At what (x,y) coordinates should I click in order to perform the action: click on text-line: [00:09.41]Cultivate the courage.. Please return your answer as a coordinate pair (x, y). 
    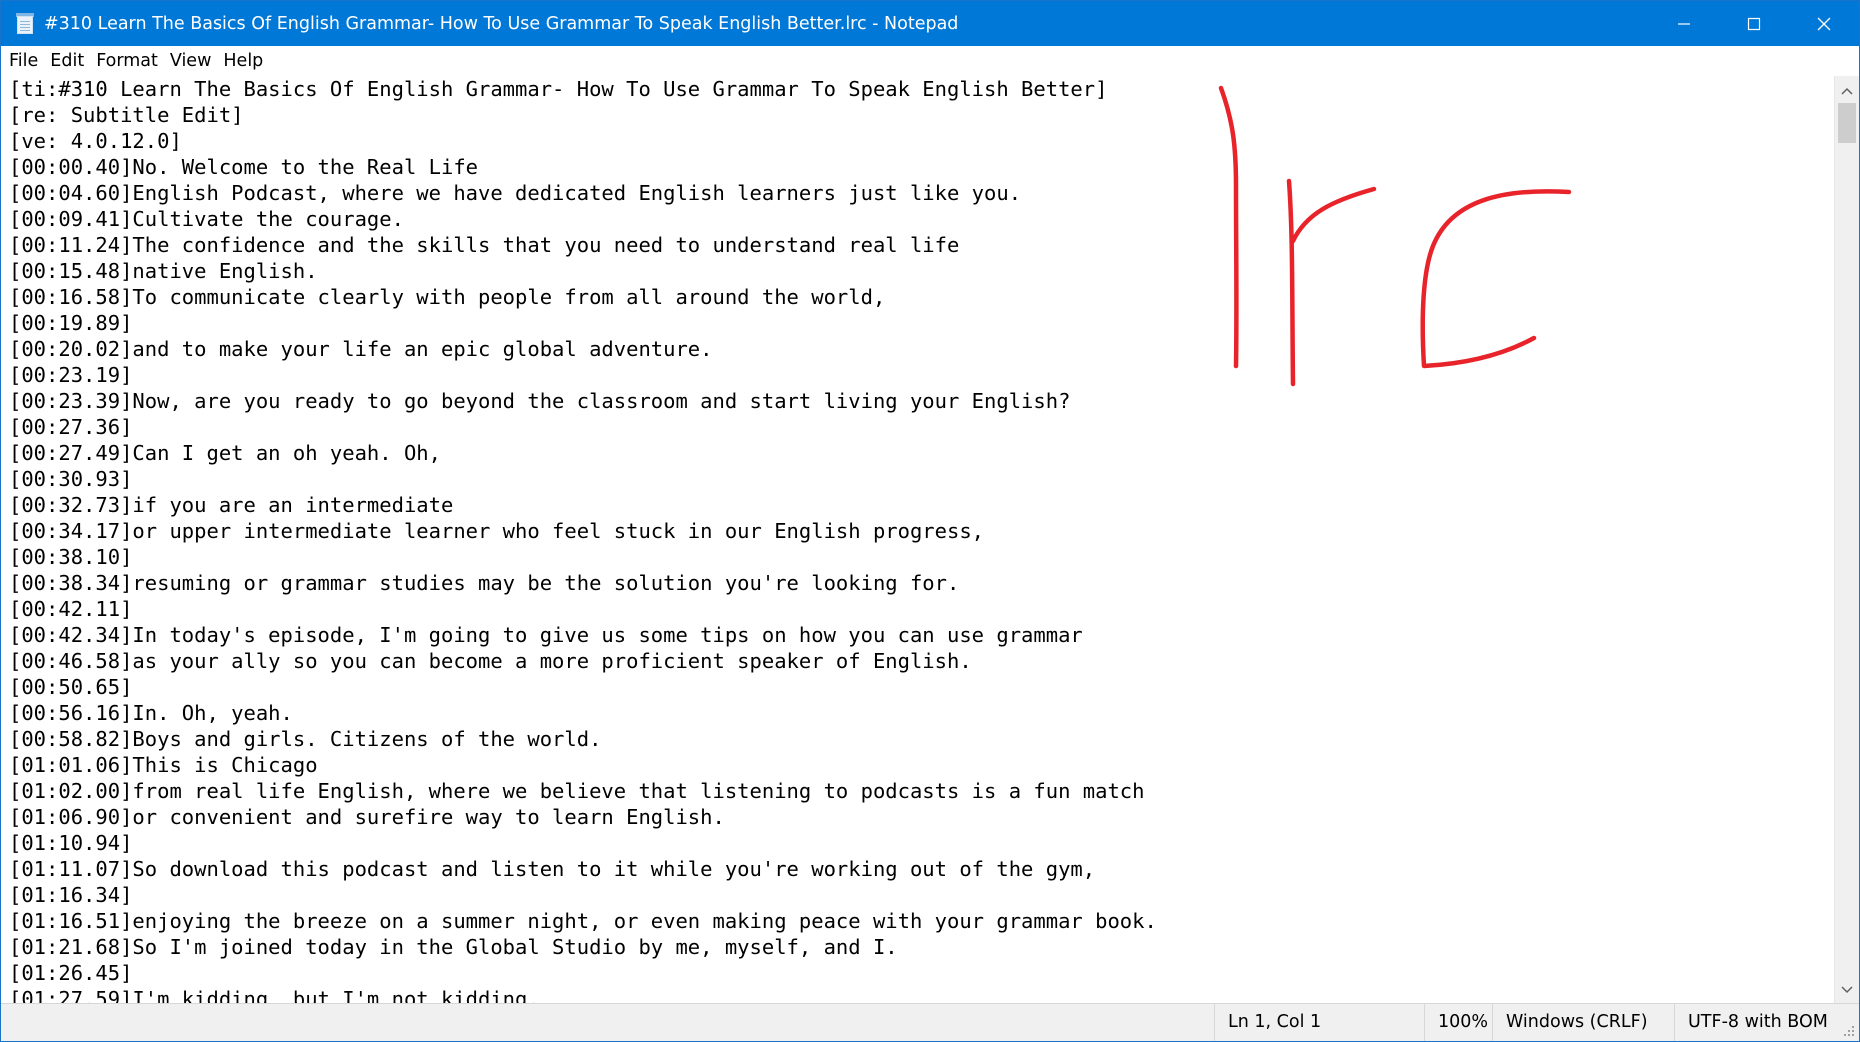
    Looking at the image, I should click on (583, 219).